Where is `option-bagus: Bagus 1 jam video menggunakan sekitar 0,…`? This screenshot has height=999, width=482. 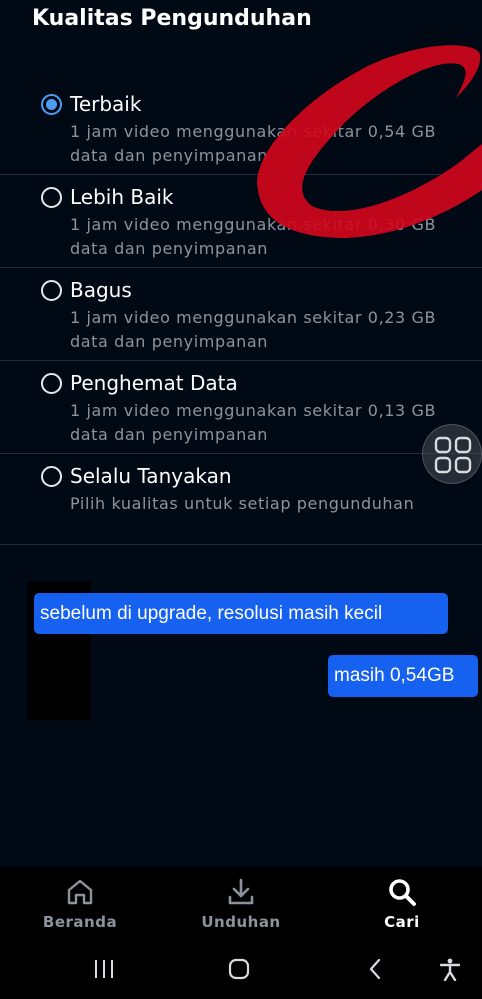
option-bagus: Bagus 1 jam video menggunakan sekitar 0,… is located at coordinates (241, 314).